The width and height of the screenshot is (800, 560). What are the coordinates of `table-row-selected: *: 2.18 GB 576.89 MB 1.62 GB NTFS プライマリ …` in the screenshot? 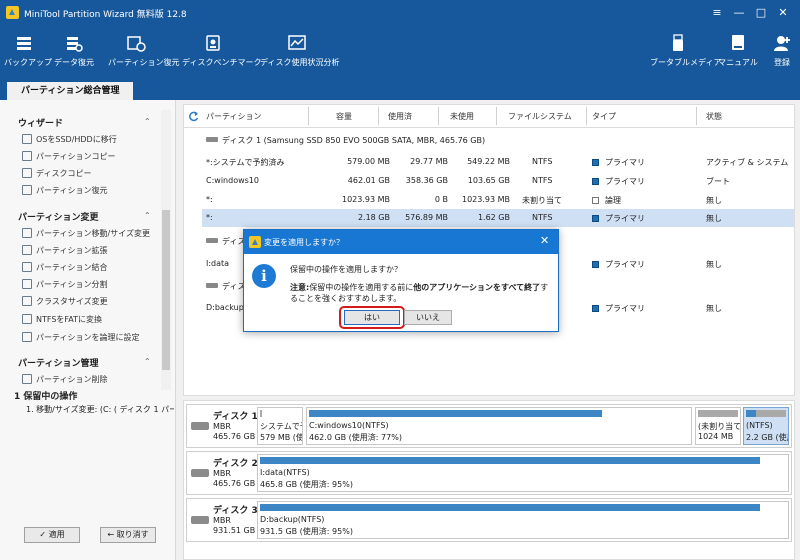 It's located at (498, 218).